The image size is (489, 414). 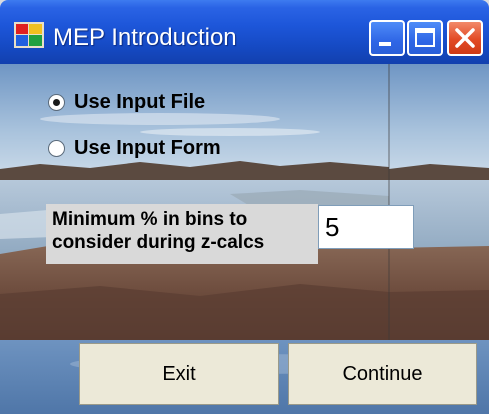 I want to click on use-input-form-label: Use Input Form, so click(x=147, y=148).